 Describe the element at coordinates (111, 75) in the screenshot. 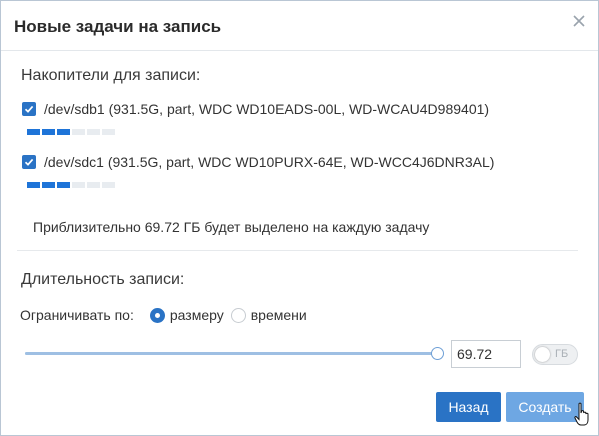

I see `drives-section-title: Накопители для записи:` at that location.